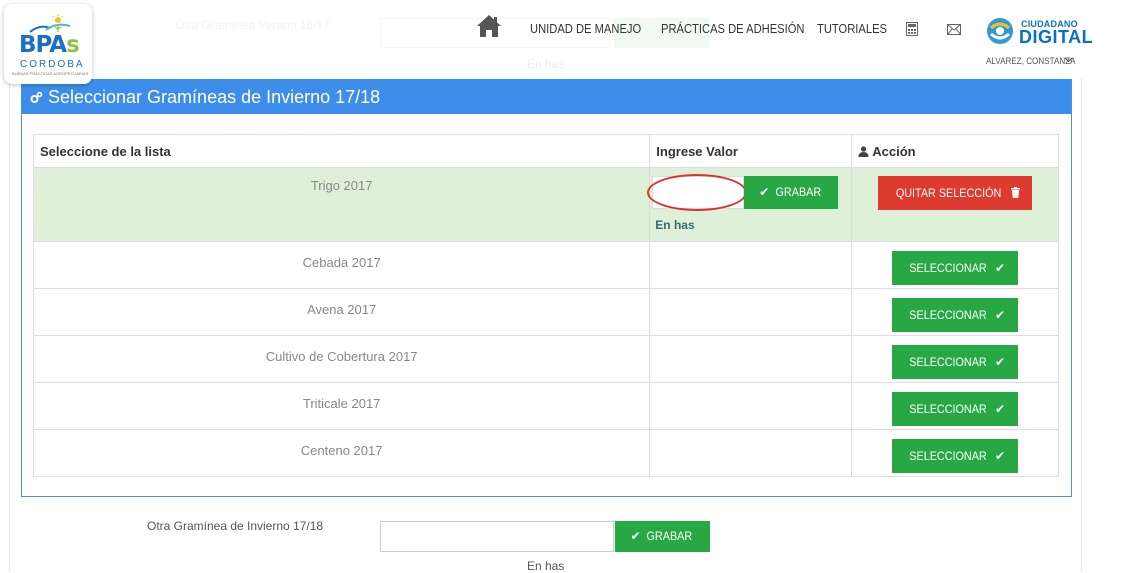 The width and height of the screenshot is (1126, 573). I want to click on row-name: Trigo 2017, so click(341, 204).